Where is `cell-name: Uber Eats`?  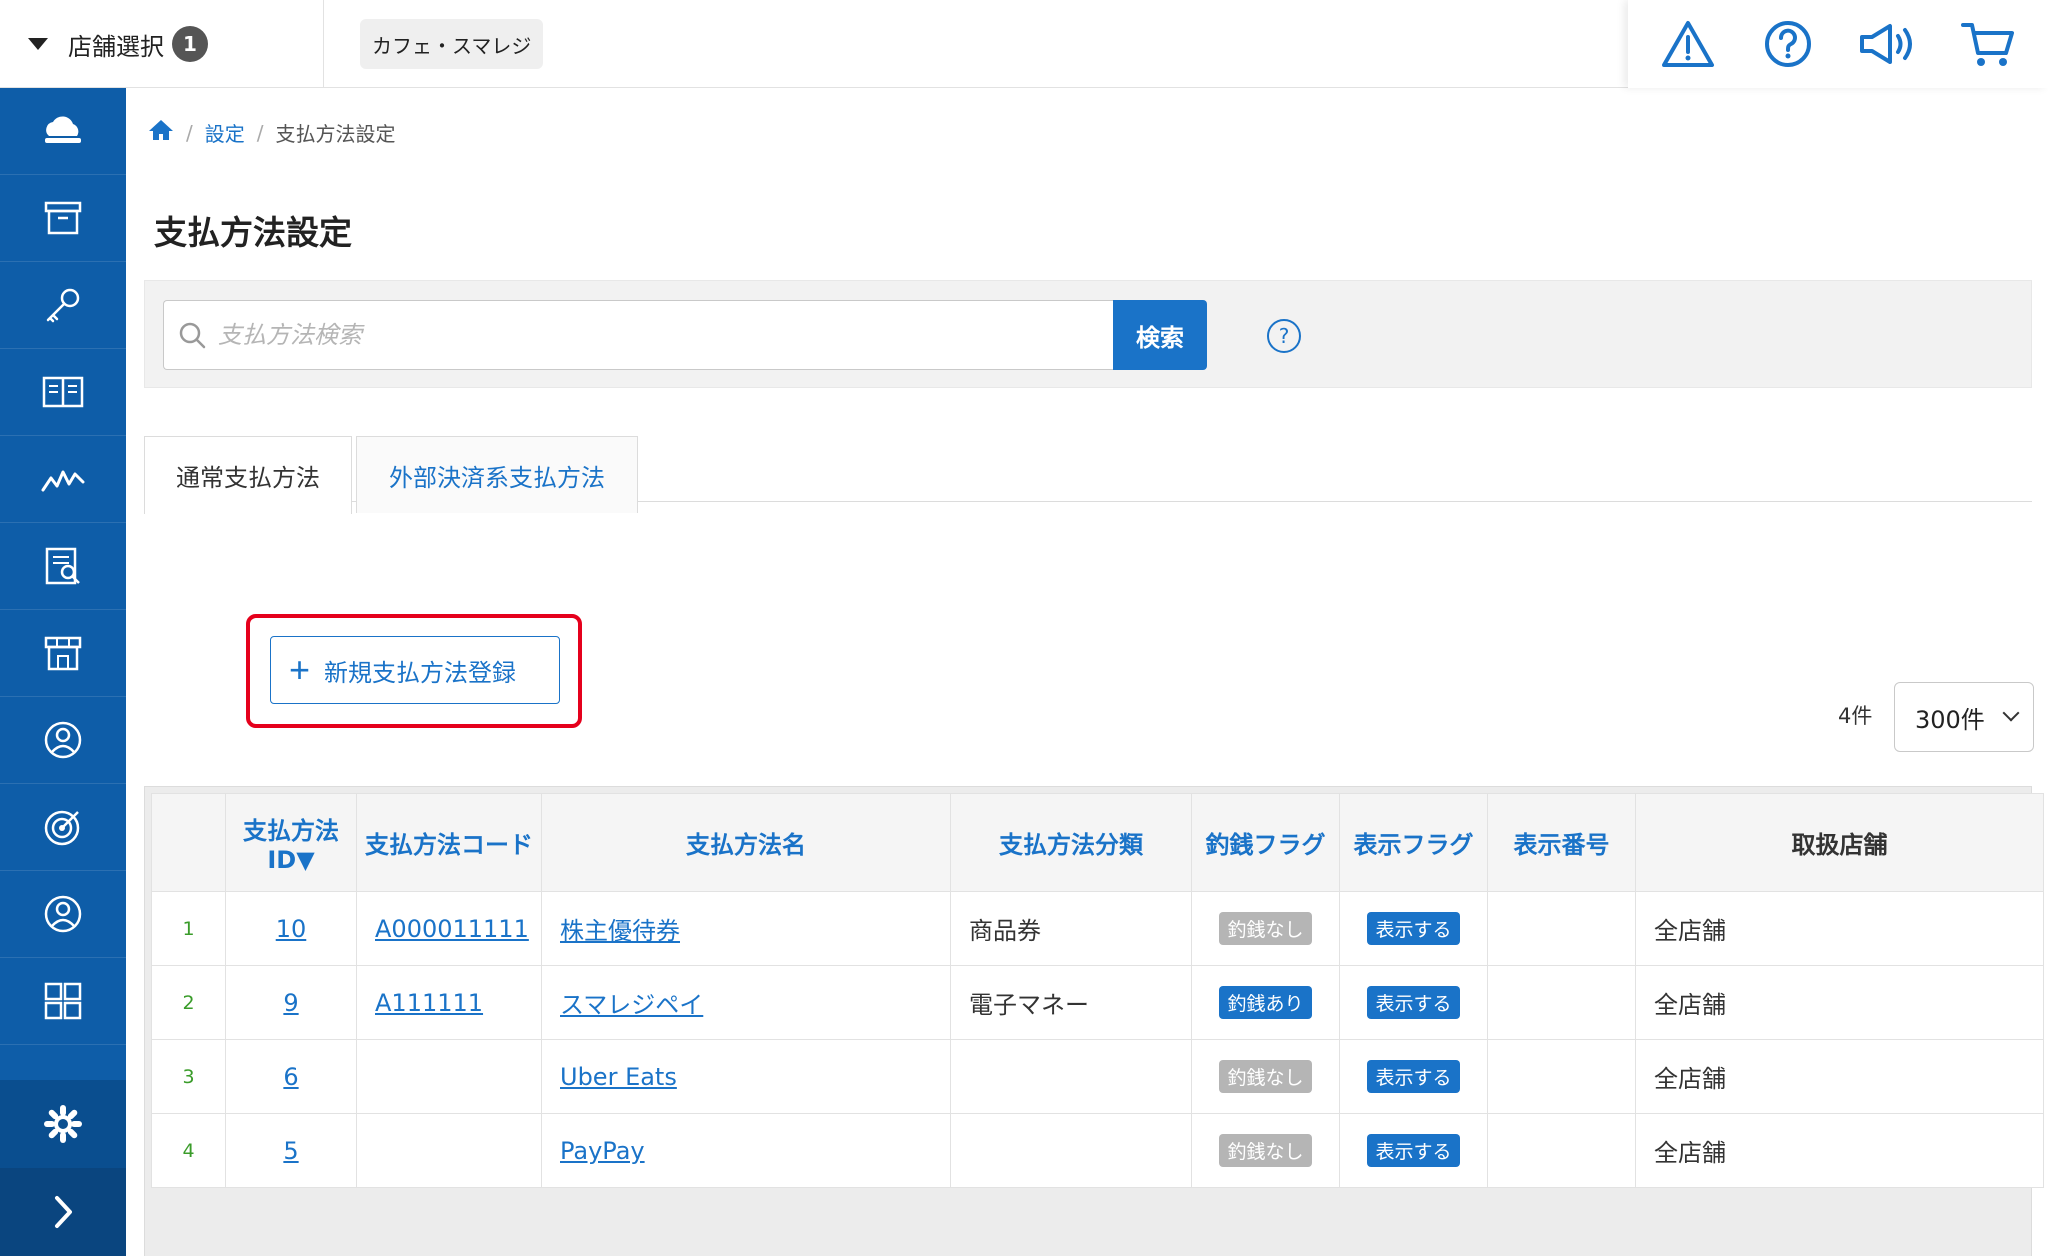 cell-name: Uber Eats is located at coordinates (746, 1076).